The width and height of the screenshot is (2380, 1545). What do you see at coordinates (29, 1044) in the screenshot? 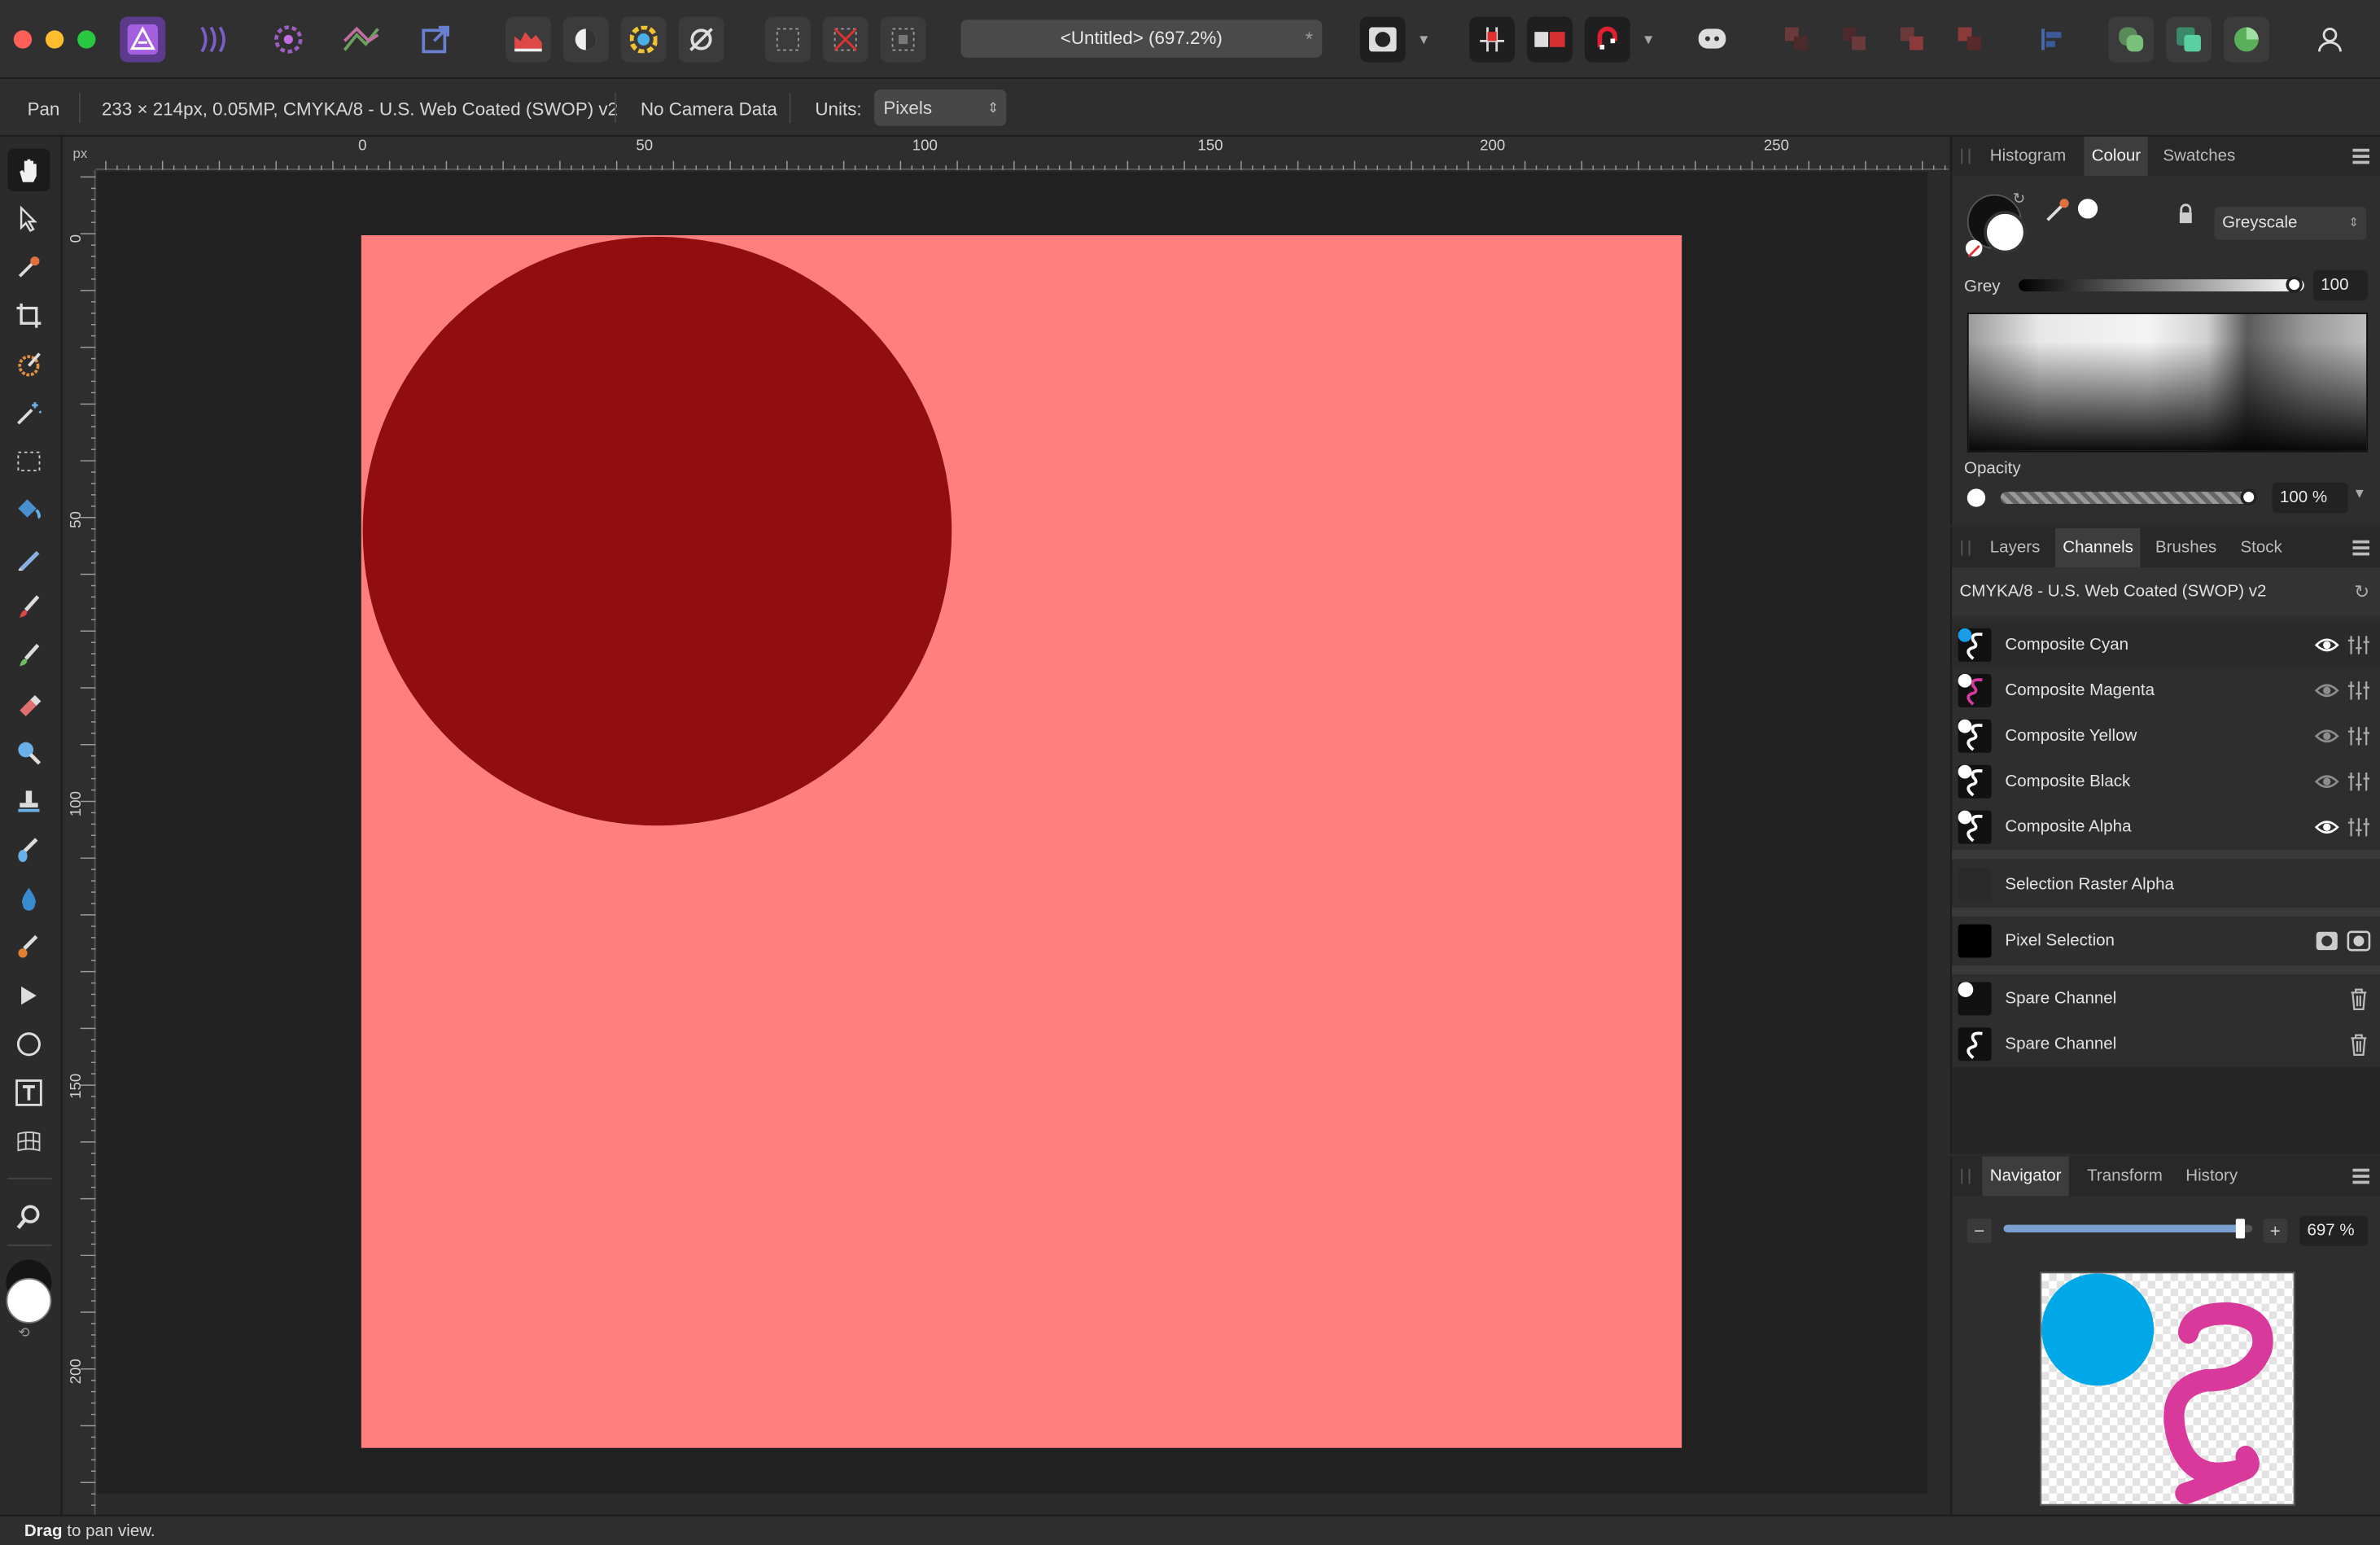
I see `ellipse-tool-icon` at bounding box center [29, 1044].